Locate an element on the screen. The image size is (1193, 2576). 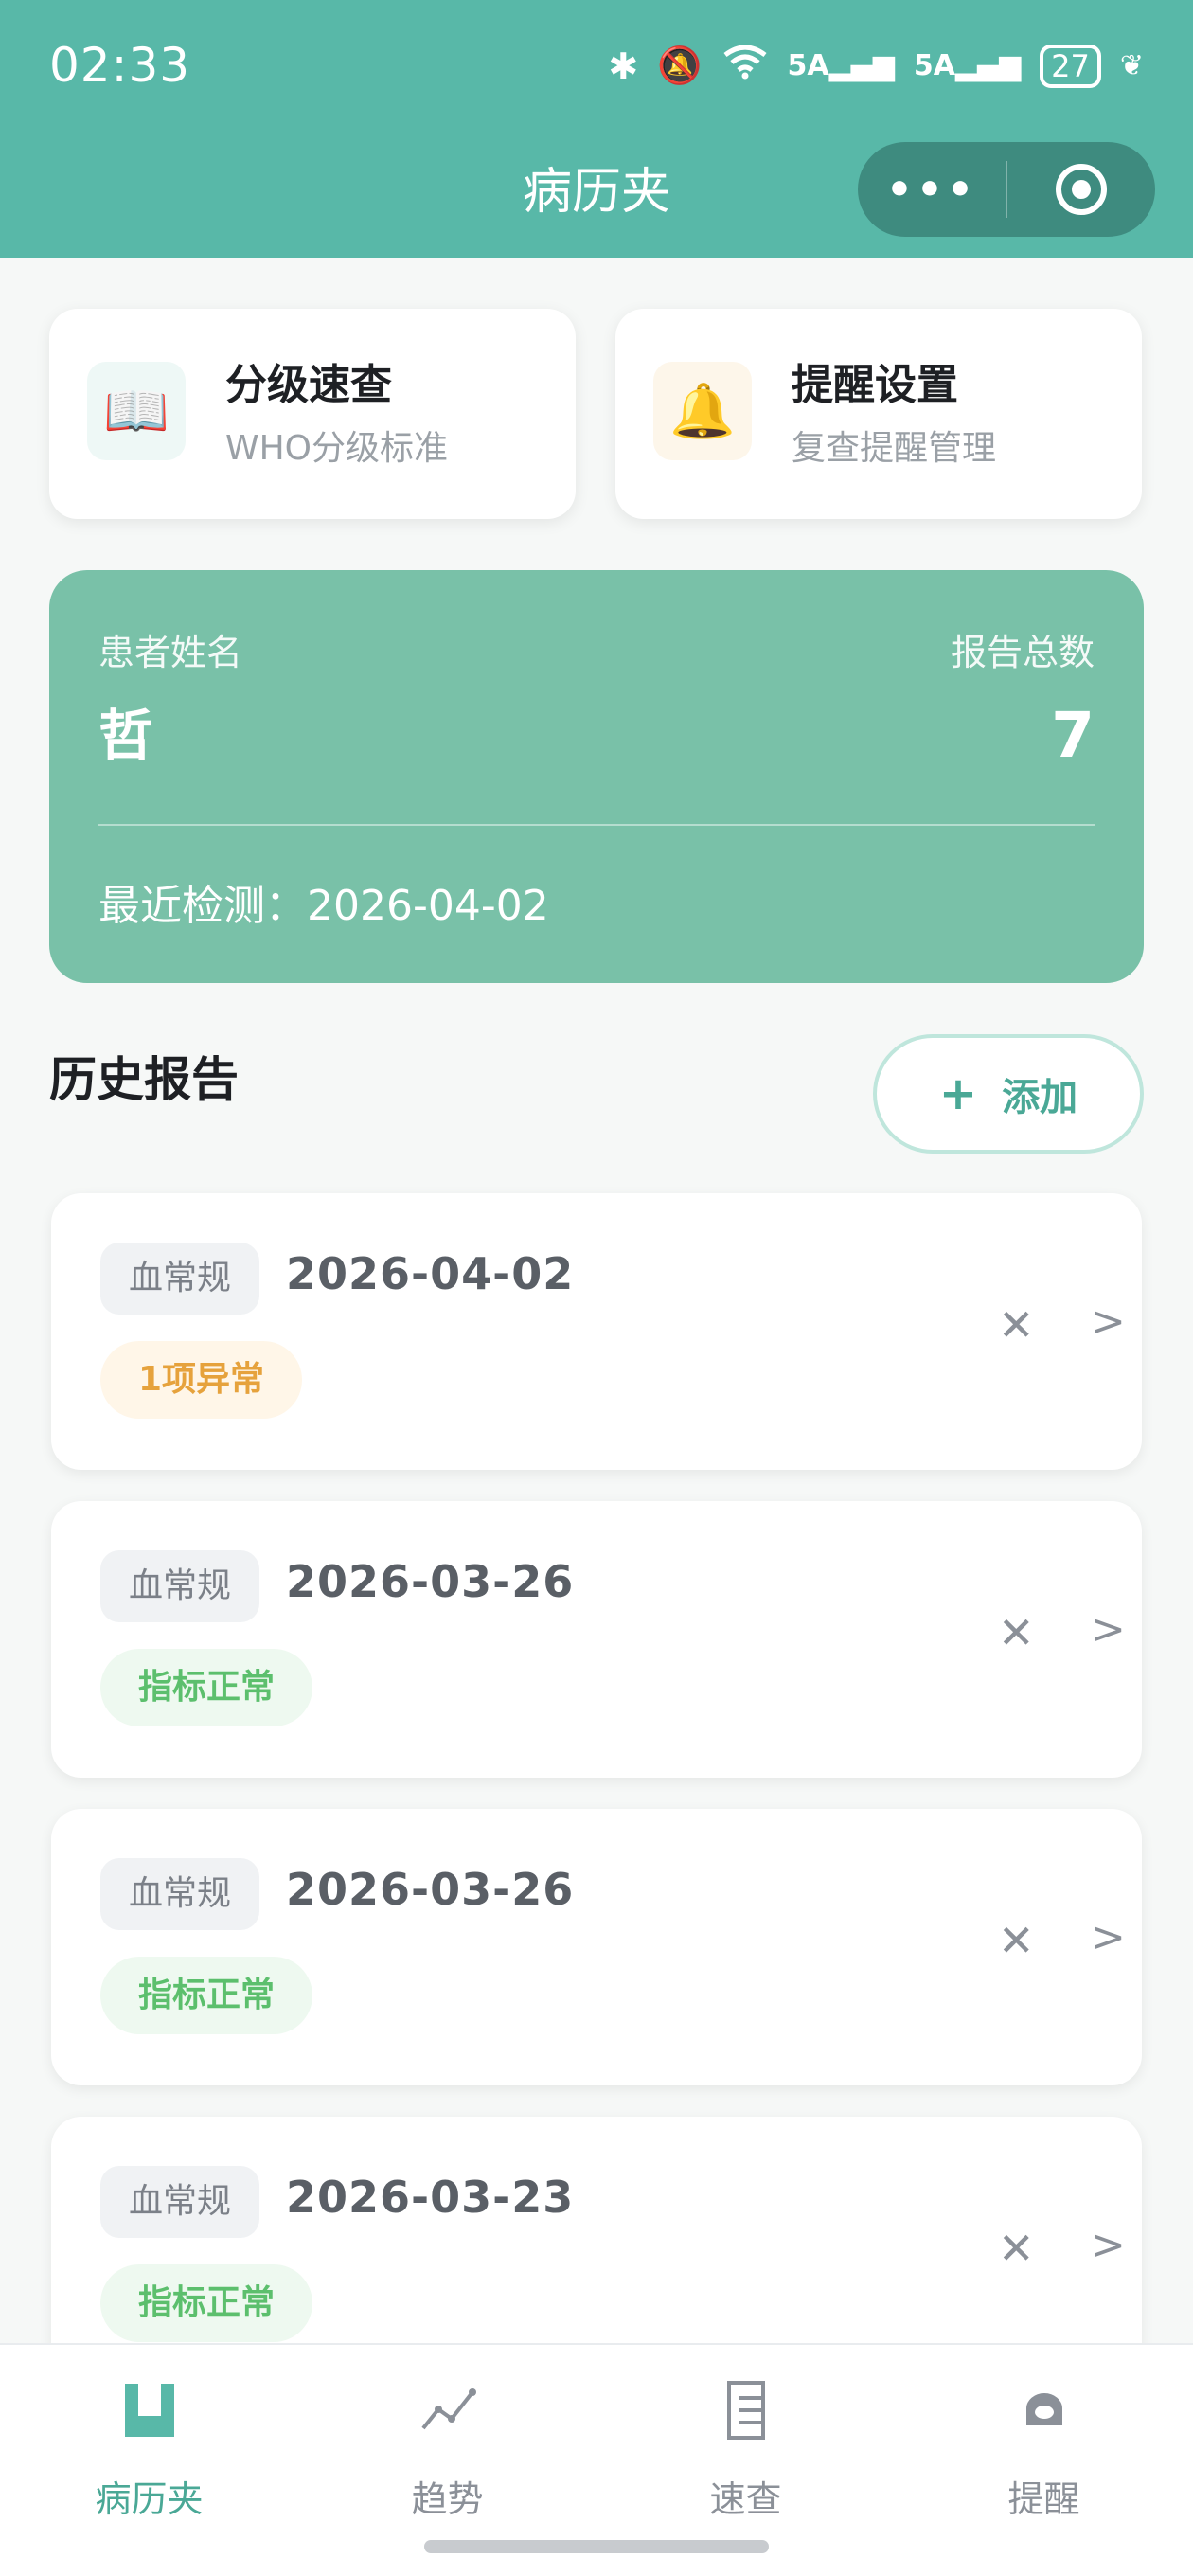
bluetooth-icon: ✱ is located at coordinates (623, 66).